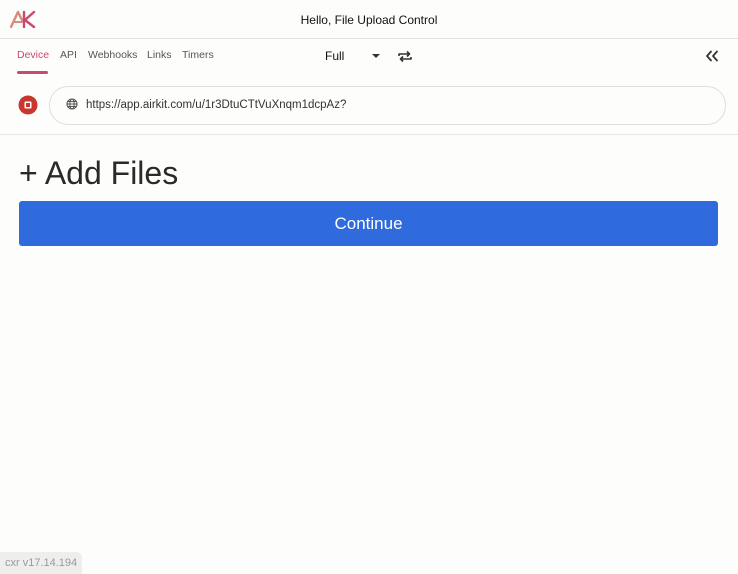 The width and height of the screenshot is (738, 574). What do you see at coordinates (33, 55) in the screenshot?
I see `tab-device: Device` at bounding box center [33, 55].